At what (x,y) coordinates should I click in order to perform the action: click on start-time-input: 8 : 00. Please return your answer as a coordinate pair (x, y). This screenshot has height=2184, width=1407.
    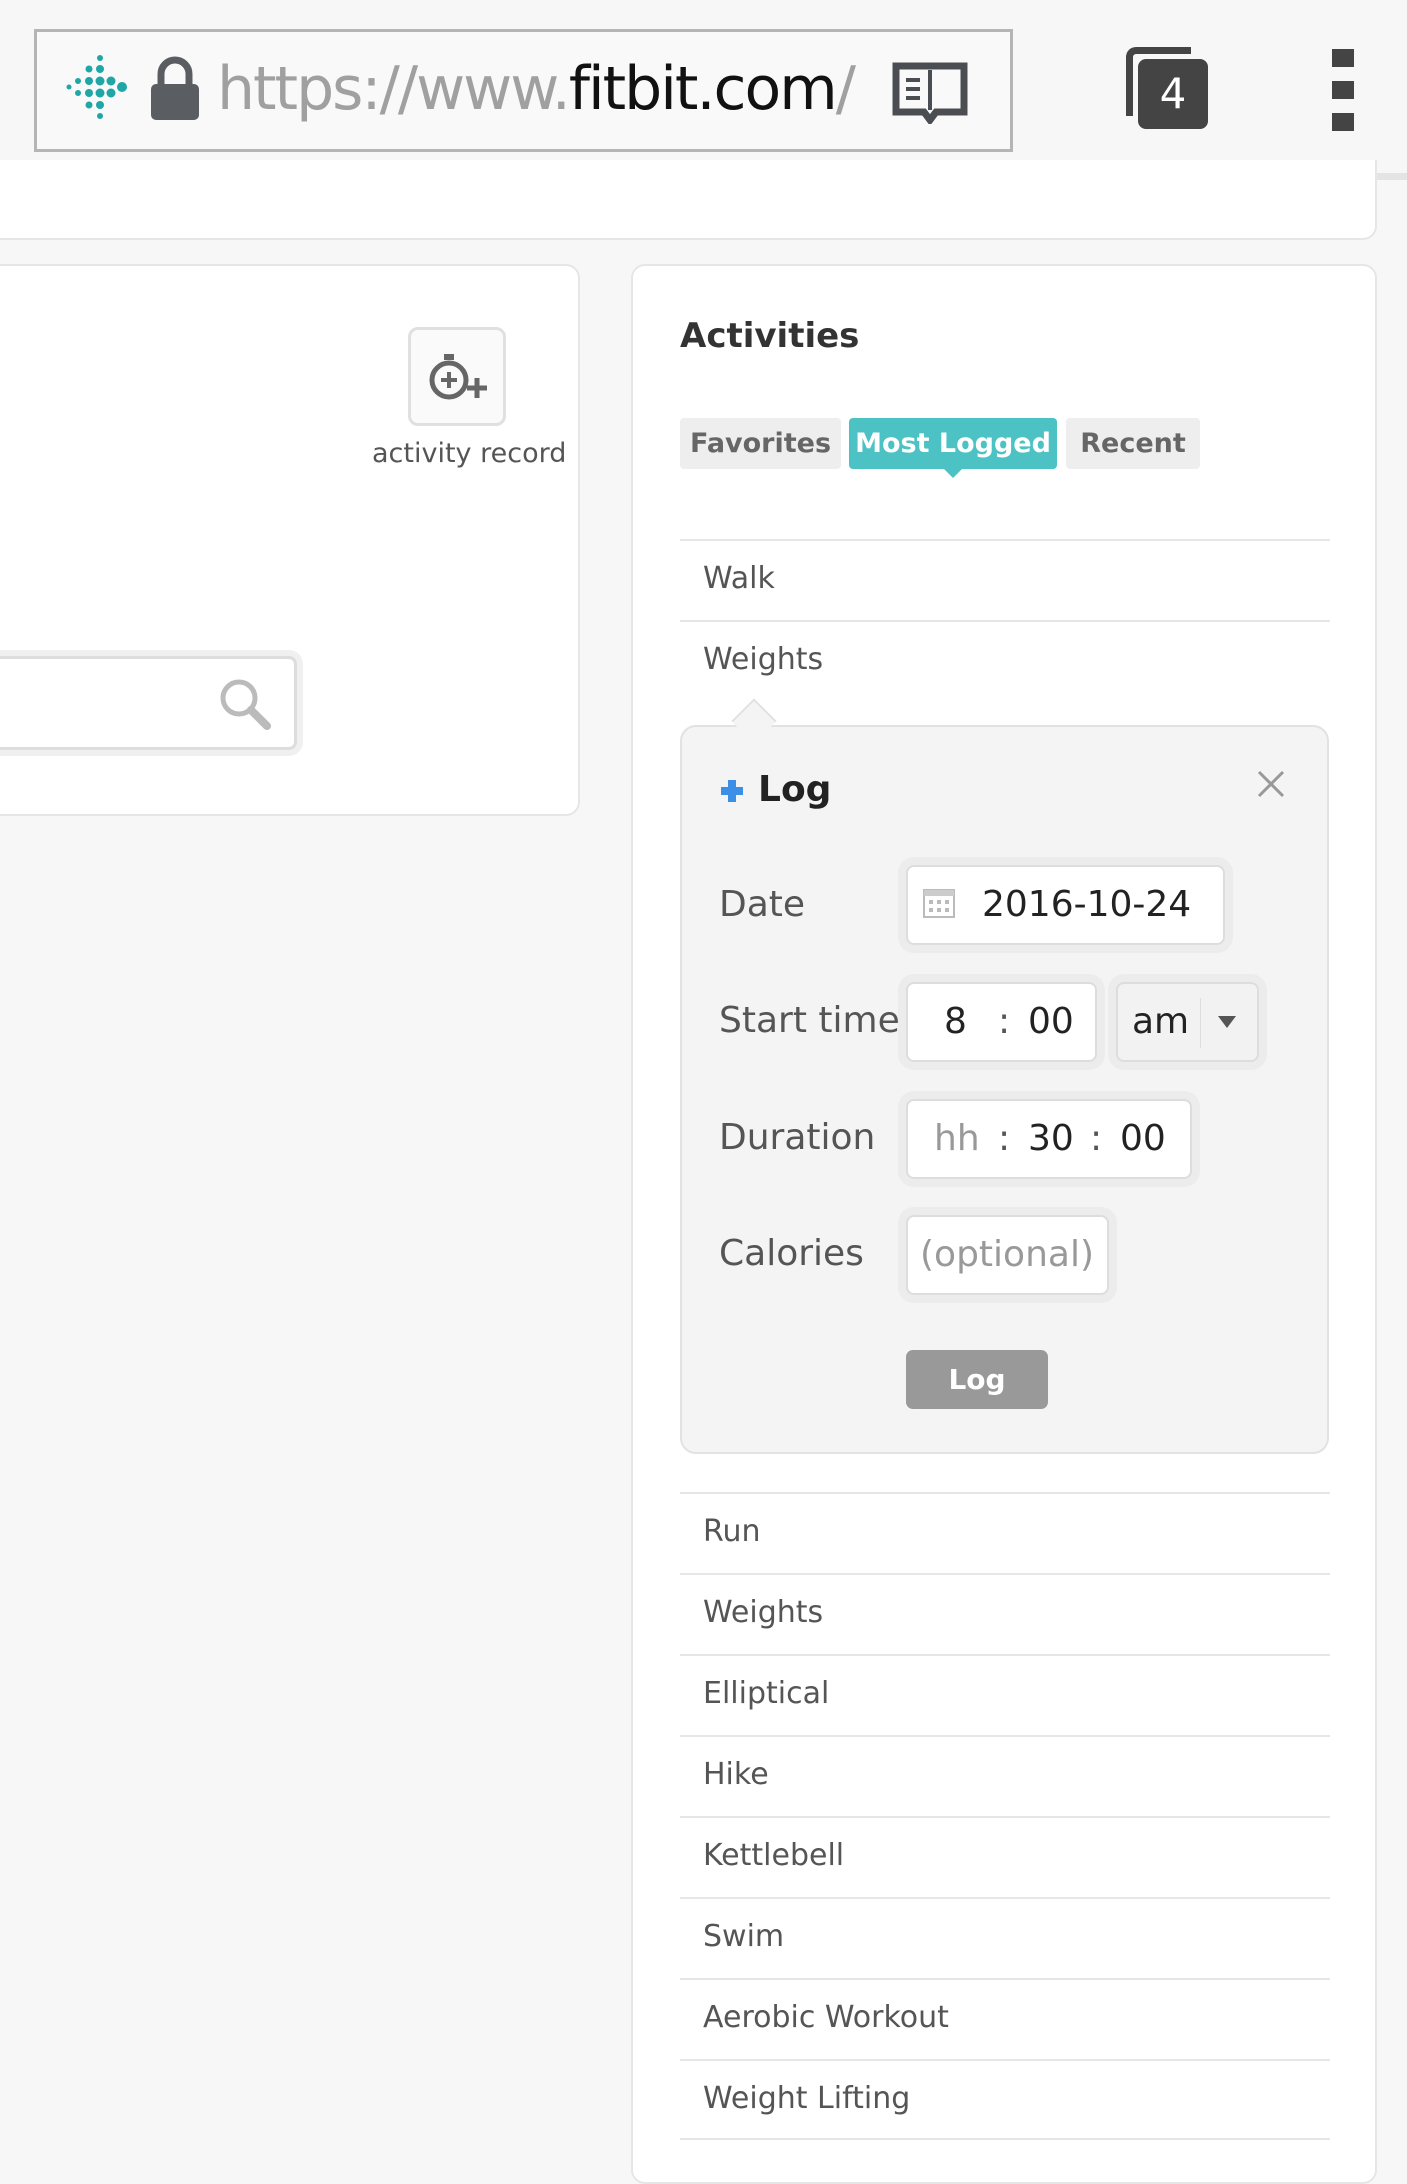
    Looking at the image, I should click on (1001, 1022).